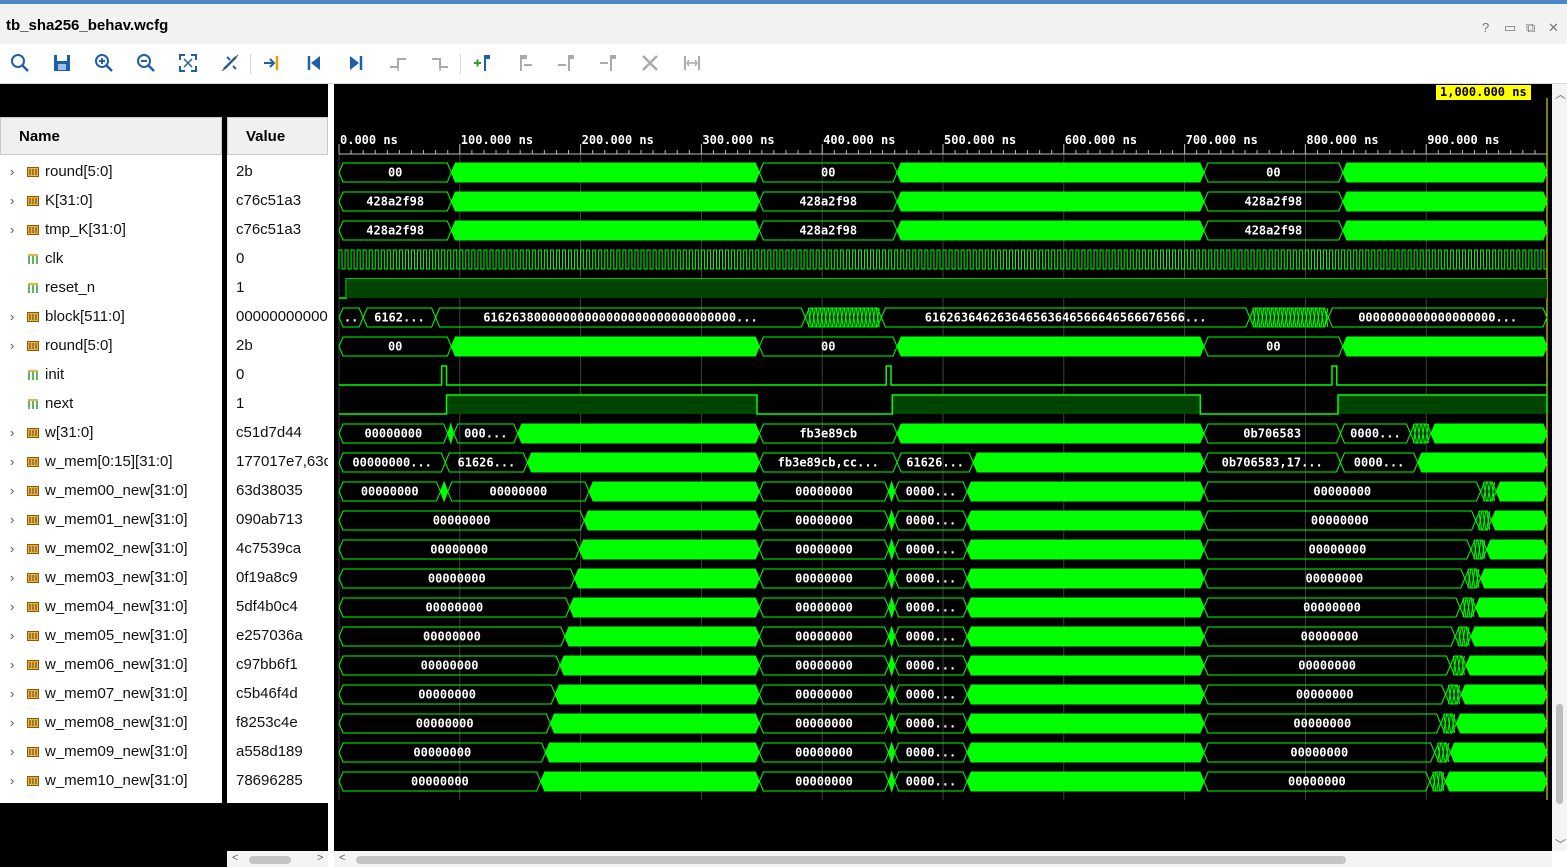 The height and width of the screenshot is (867, 1567). What do you see at coordinates (277, 462) in the screenshot?
I see `signal-value-row: 177017e7,63d3` at bounding box center [277, 462].